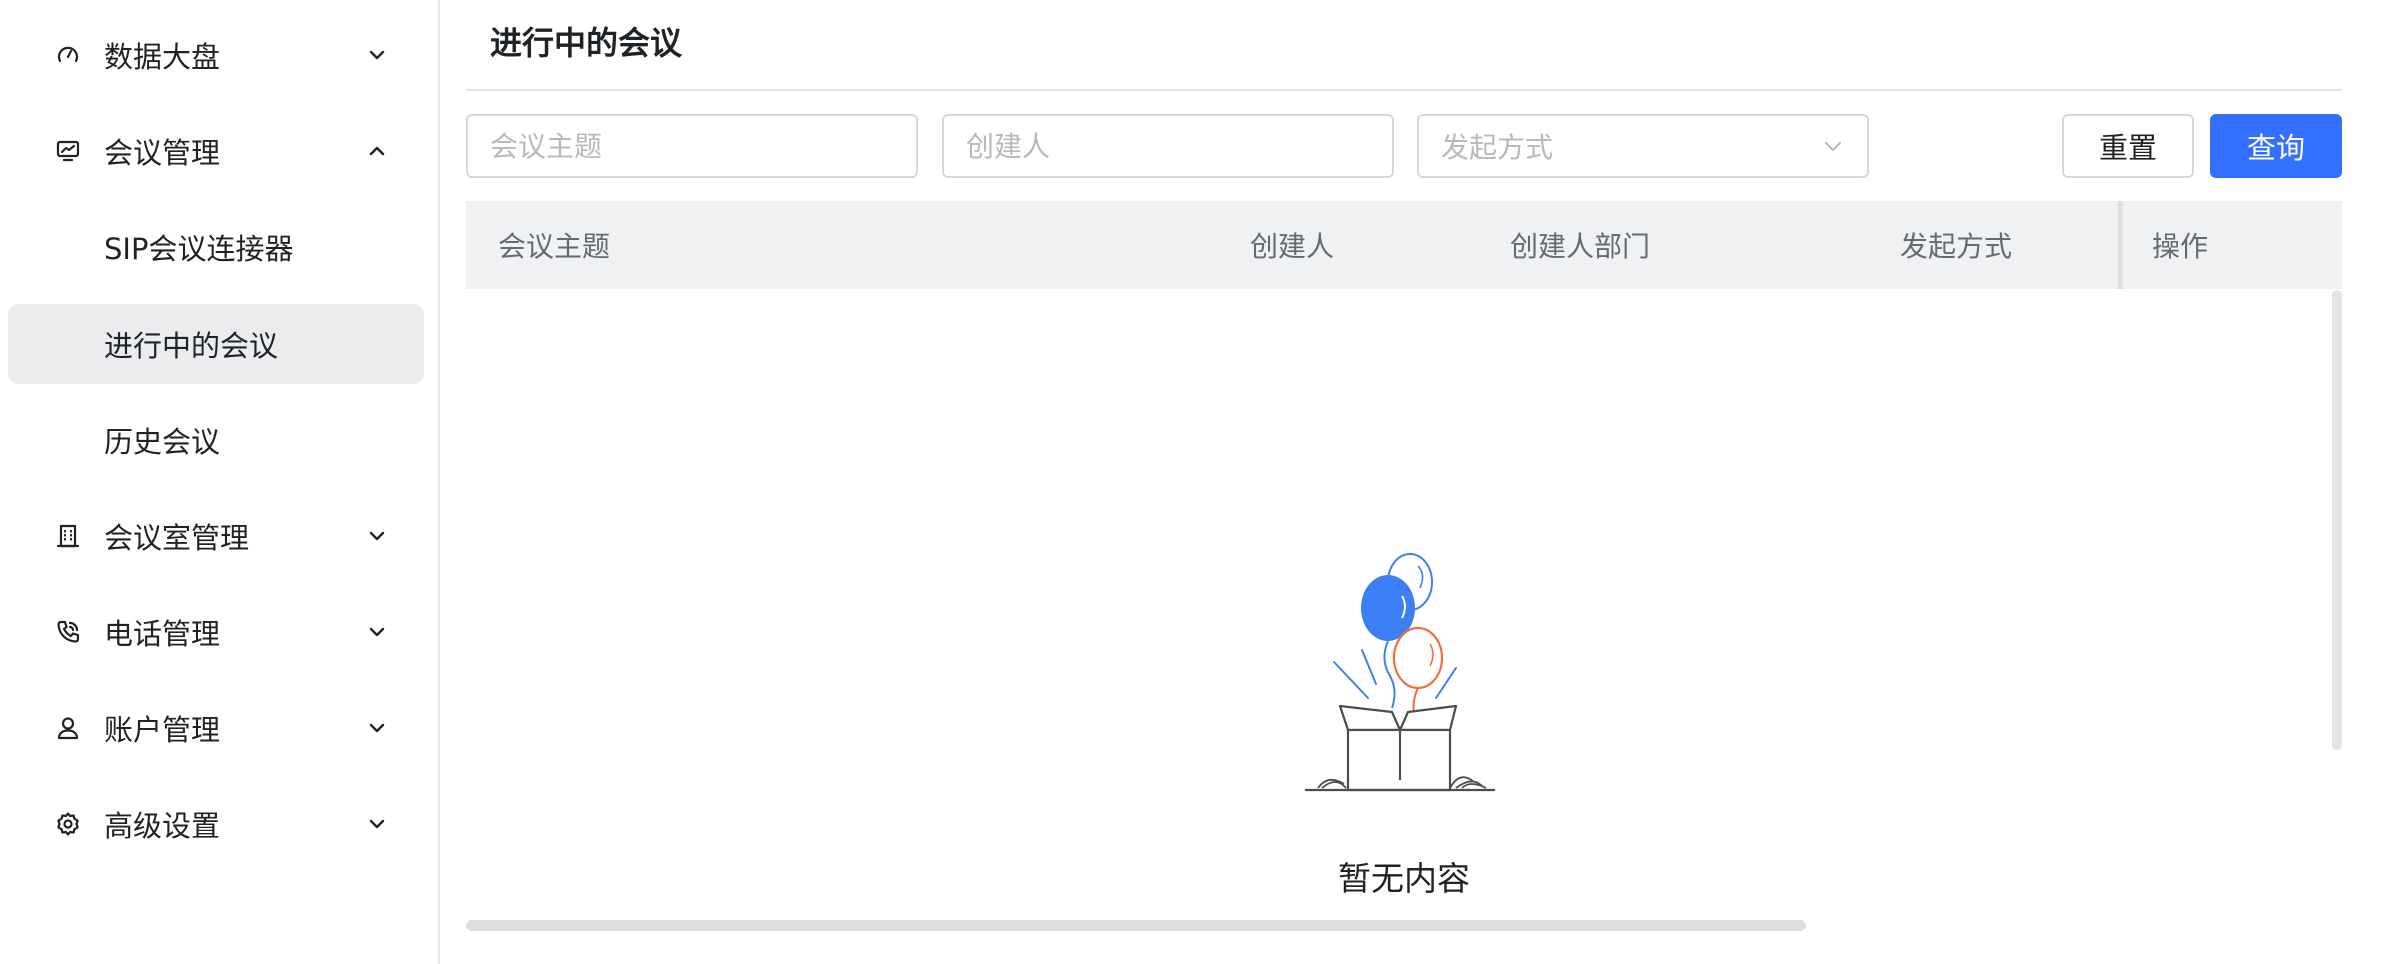 The image size is (2386, 964). I want to click on sidebar-subitem-history-meetings: 历史会议, so click(216, 440).